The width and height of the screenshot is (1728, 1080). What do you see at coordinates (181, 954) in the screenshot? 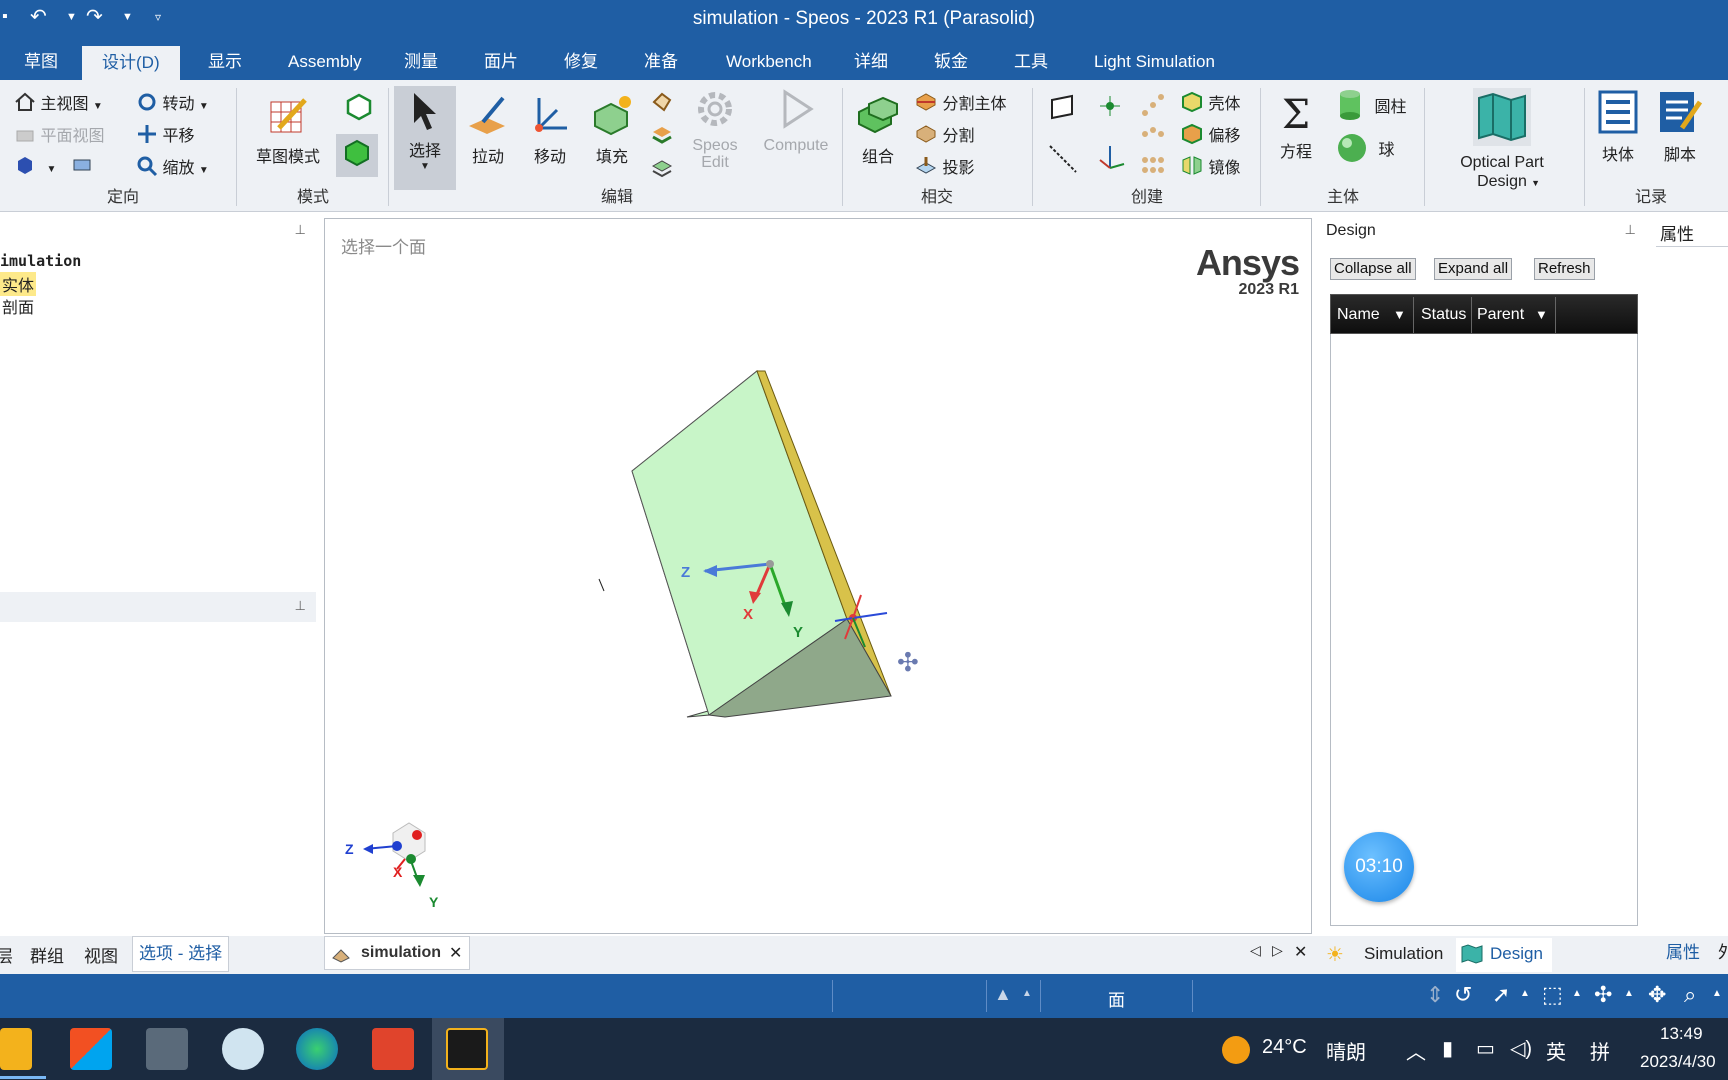
I see `tab-options-select: 选项 - 选择` at bounding box center [181, 954].